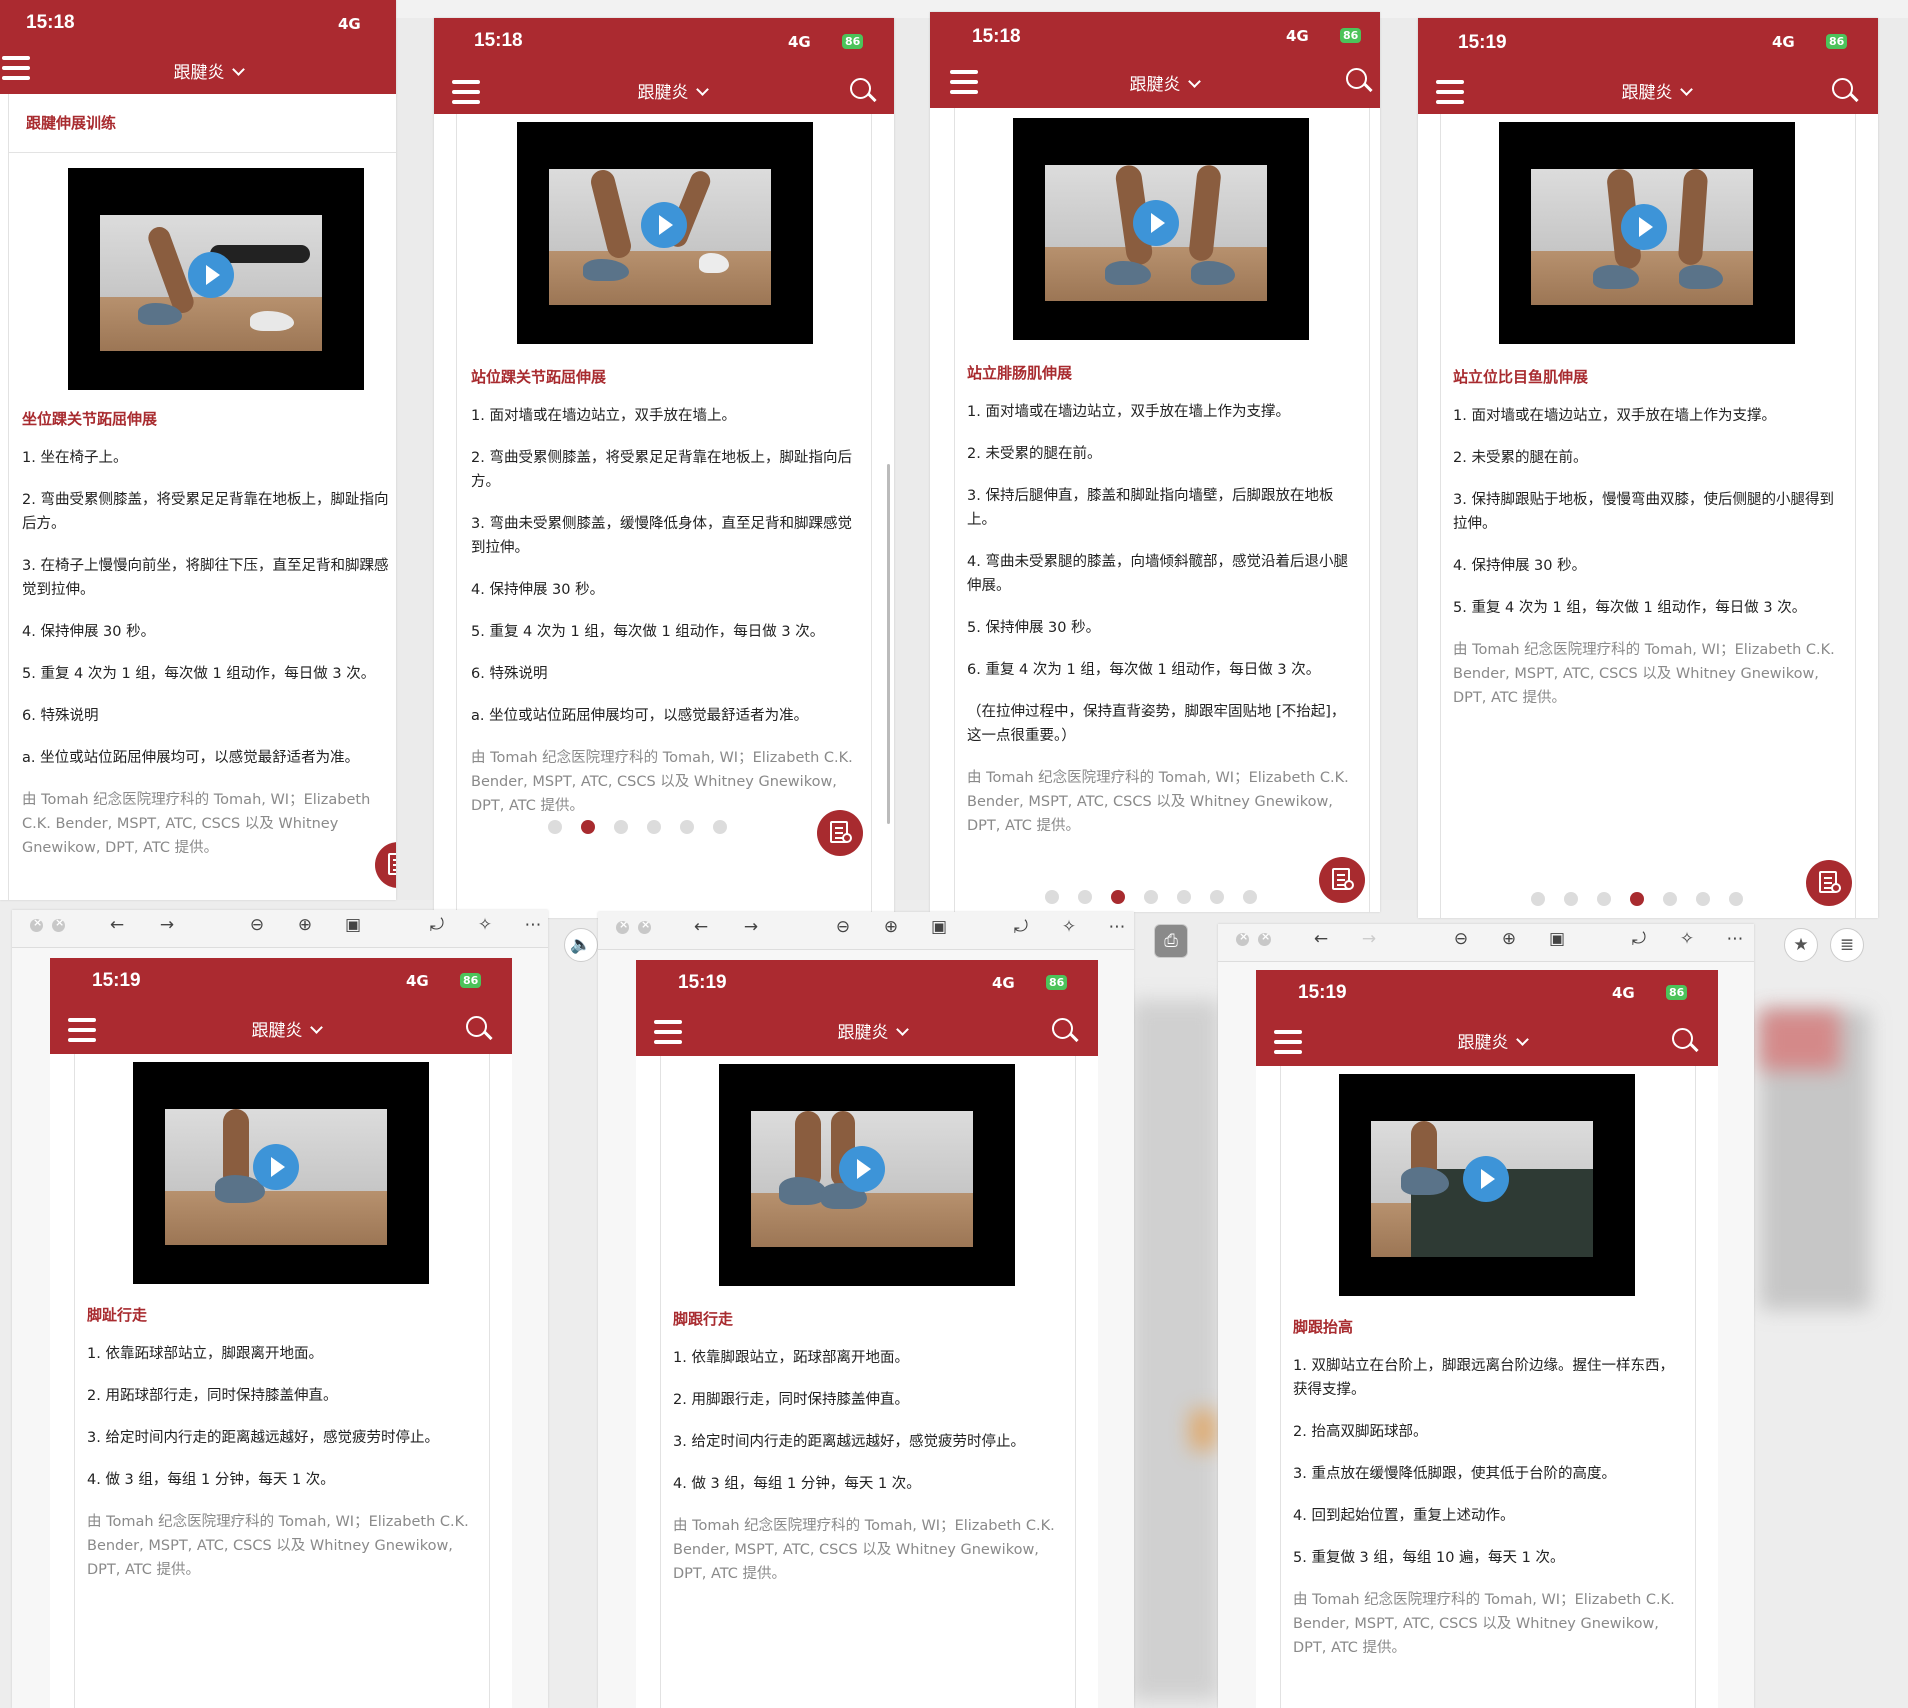 This screenshot has width=1908, height=1708. Describe the element at coordinates (212, 1396) in the screenshot. I see `instruction-step: 2. 用跖球部行走，同时保持膝盖伸直。` at that location.